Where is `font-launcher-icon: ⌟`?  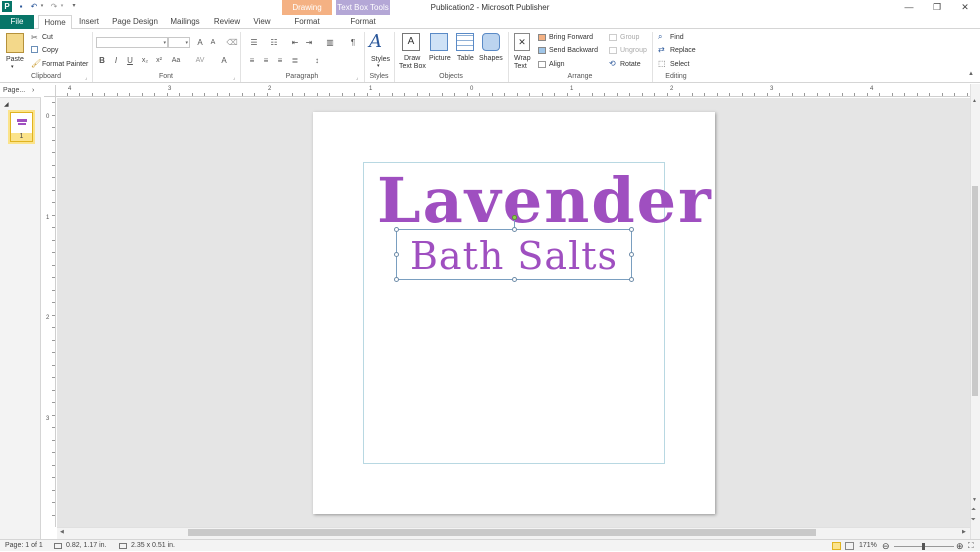 font-launcher-icon: ⌟ is located at coordinates (234, 78).